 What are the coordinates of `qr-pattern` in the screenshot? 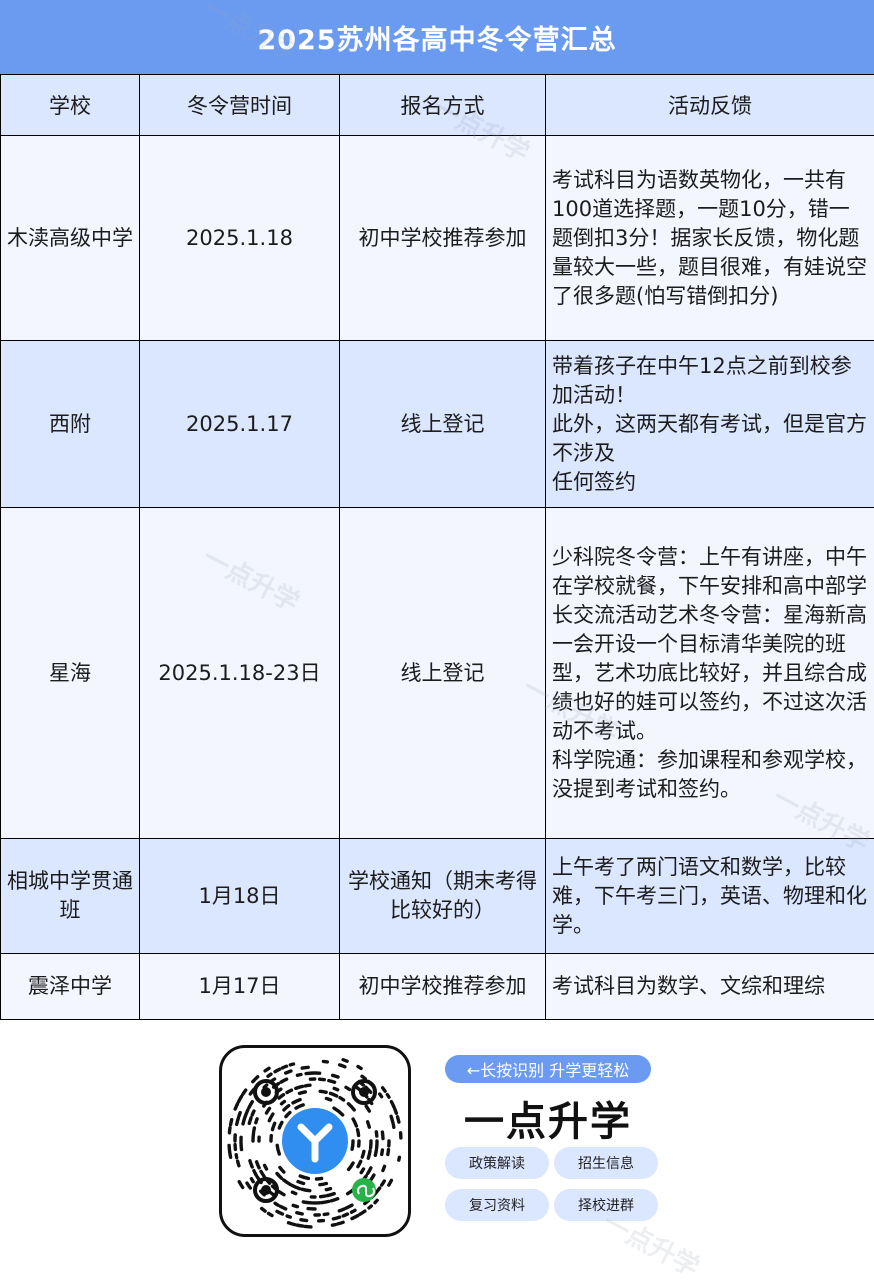 It's located at (315, 1141).